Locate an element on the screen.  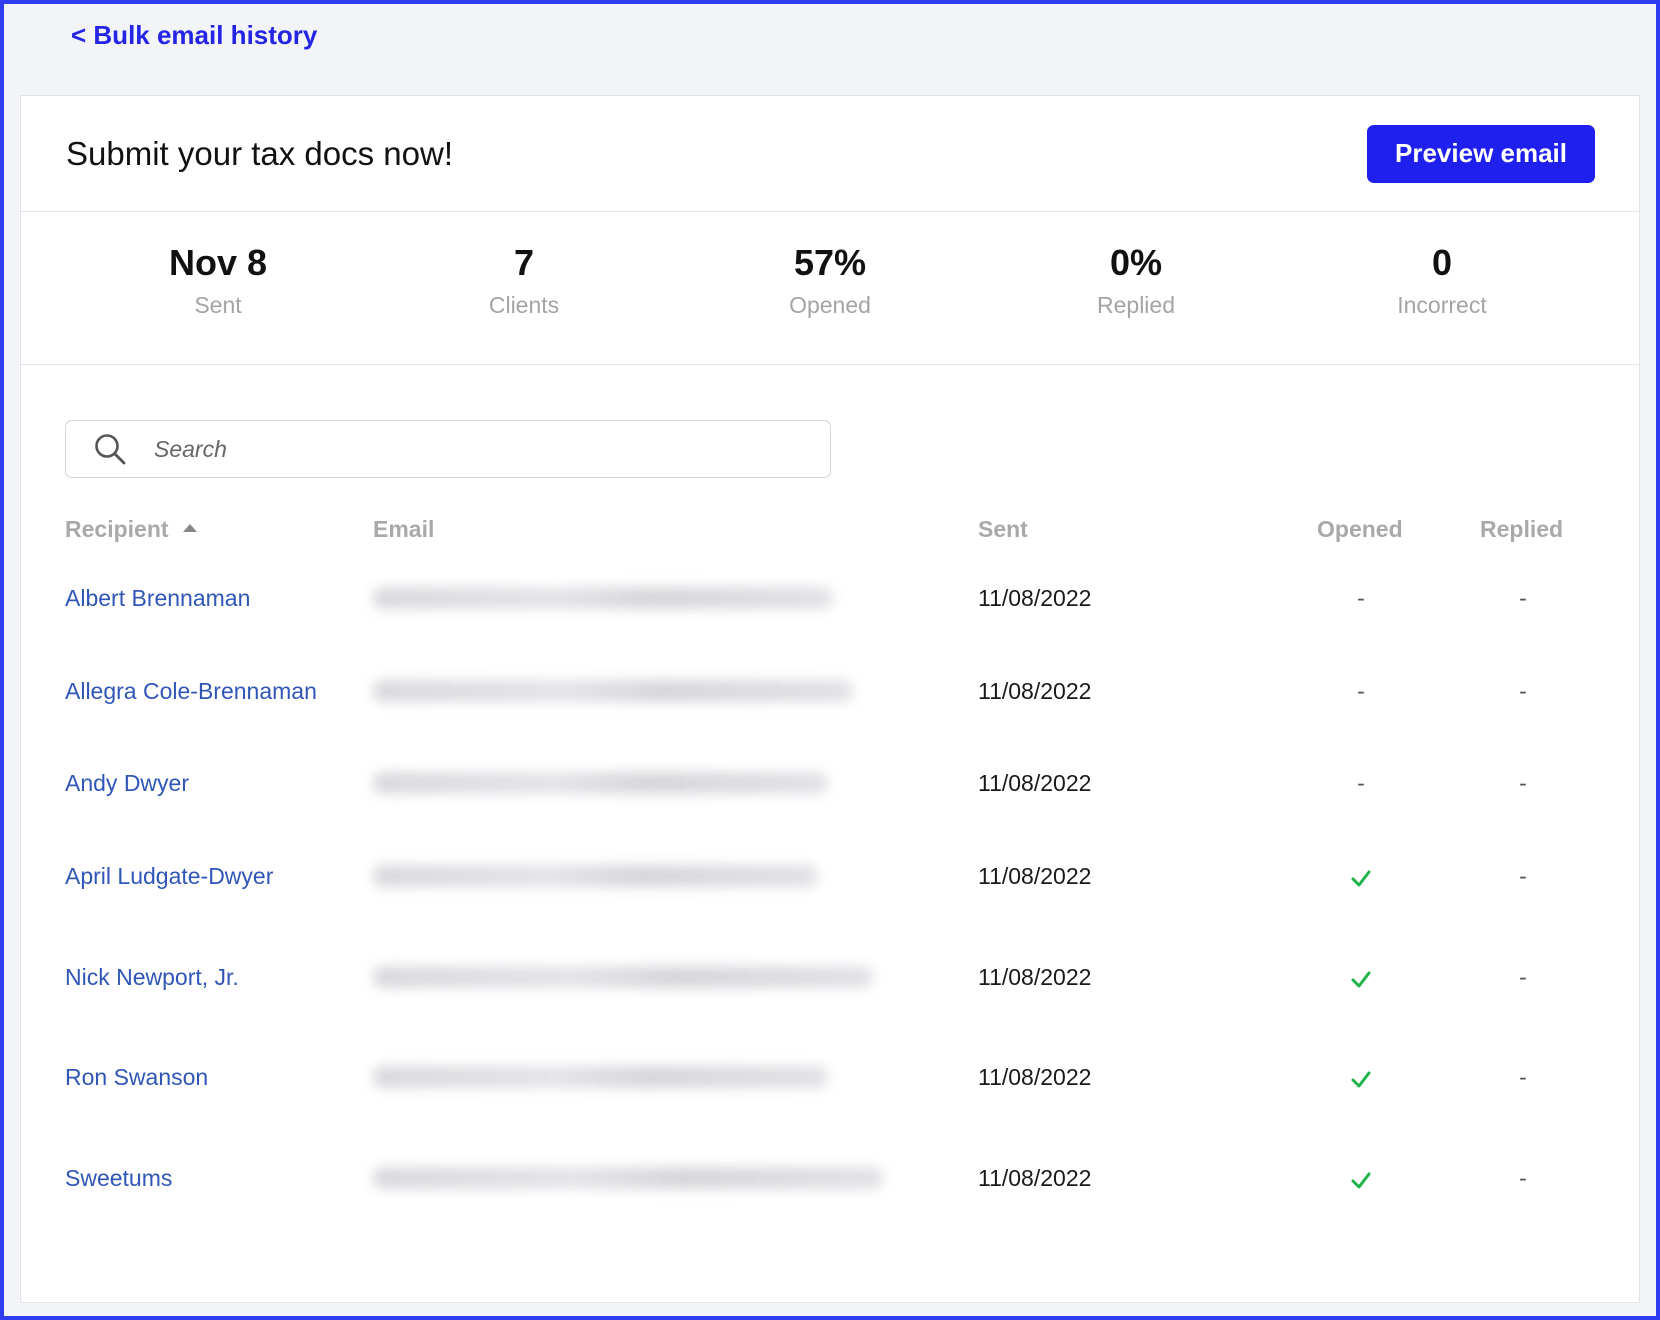
recipient-link: Sweetums is located at coordinates (118, 1178).